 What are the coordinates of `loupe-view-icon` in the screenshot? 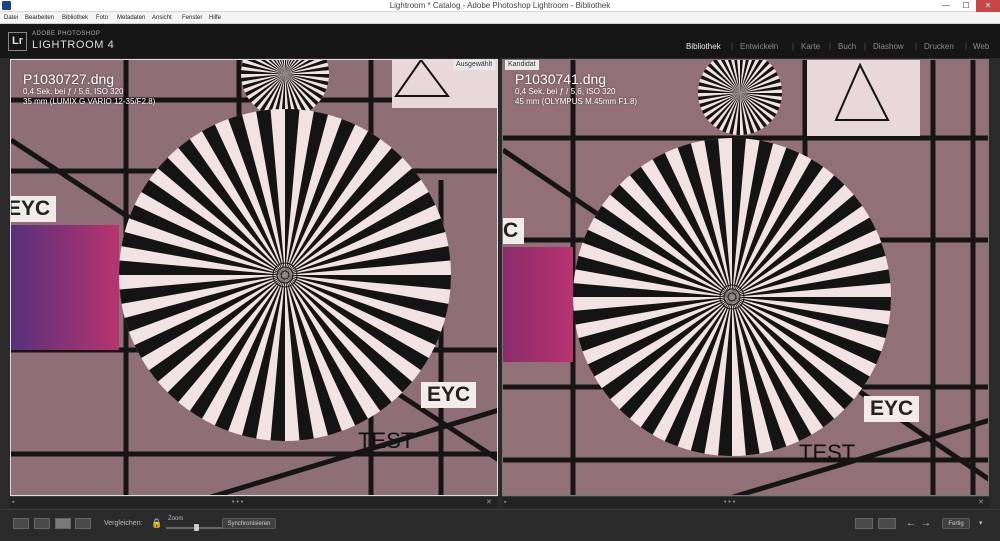 It's located at (42, 523).